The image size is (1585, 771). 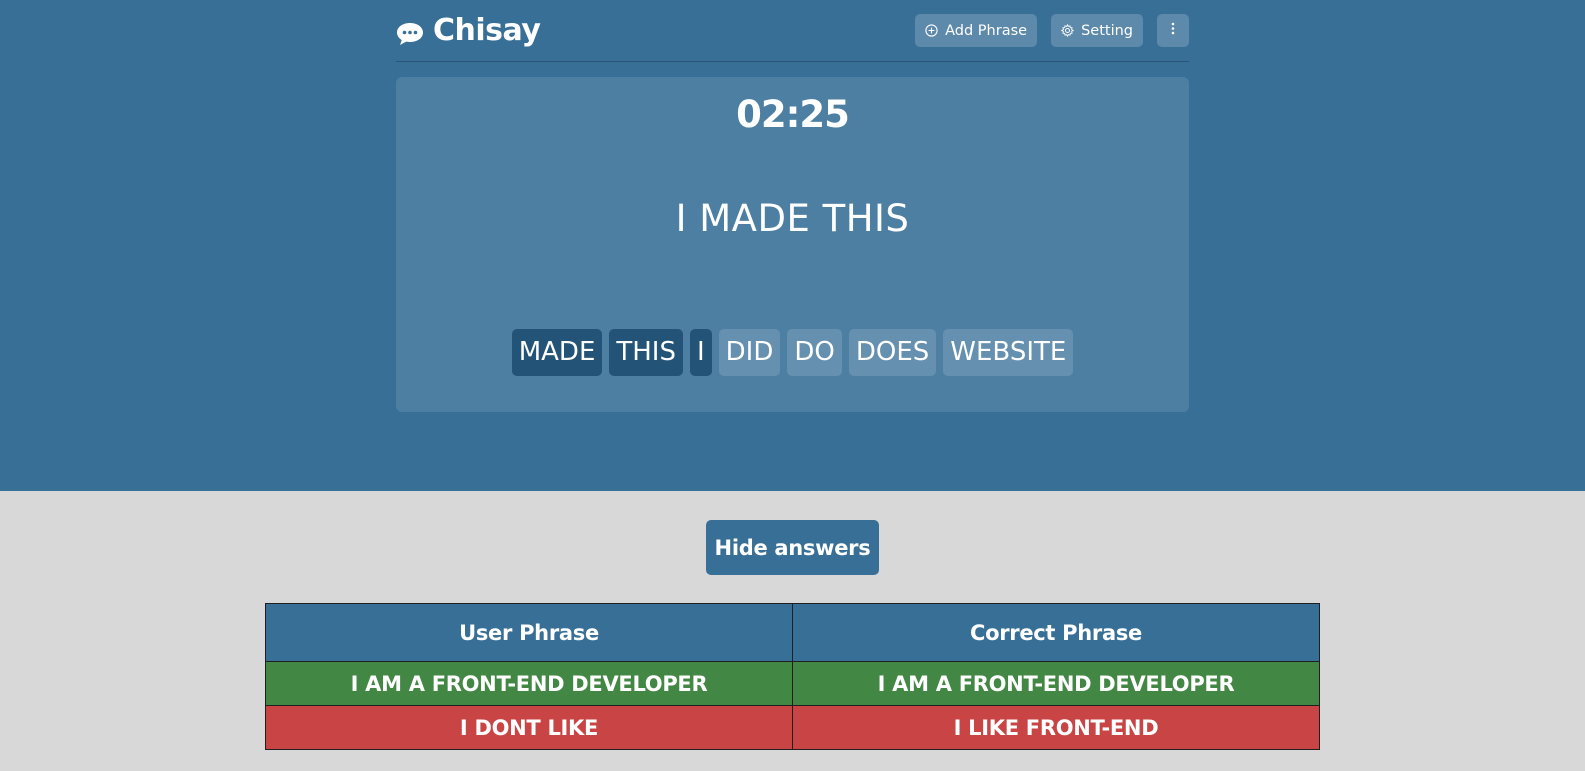 What do you see at coordinates (931, 30) in the screenshot?
I see `plus-circle-icon` at bounding box center [931, 30].